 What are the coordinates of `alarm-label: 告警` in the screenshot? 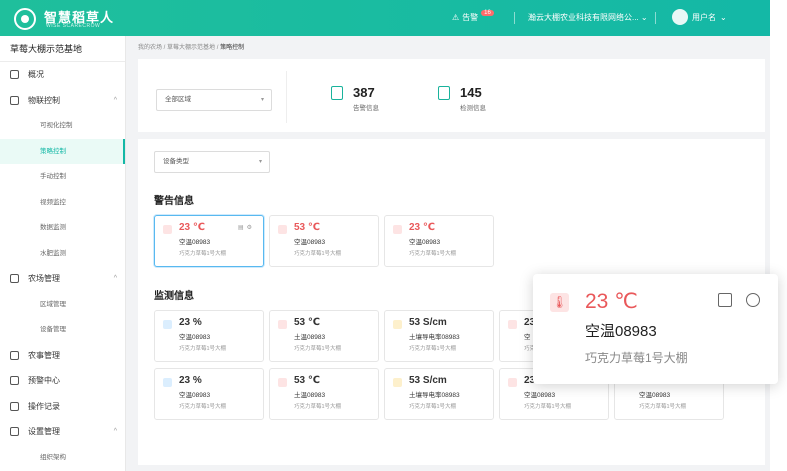 It's located at (470, 17).